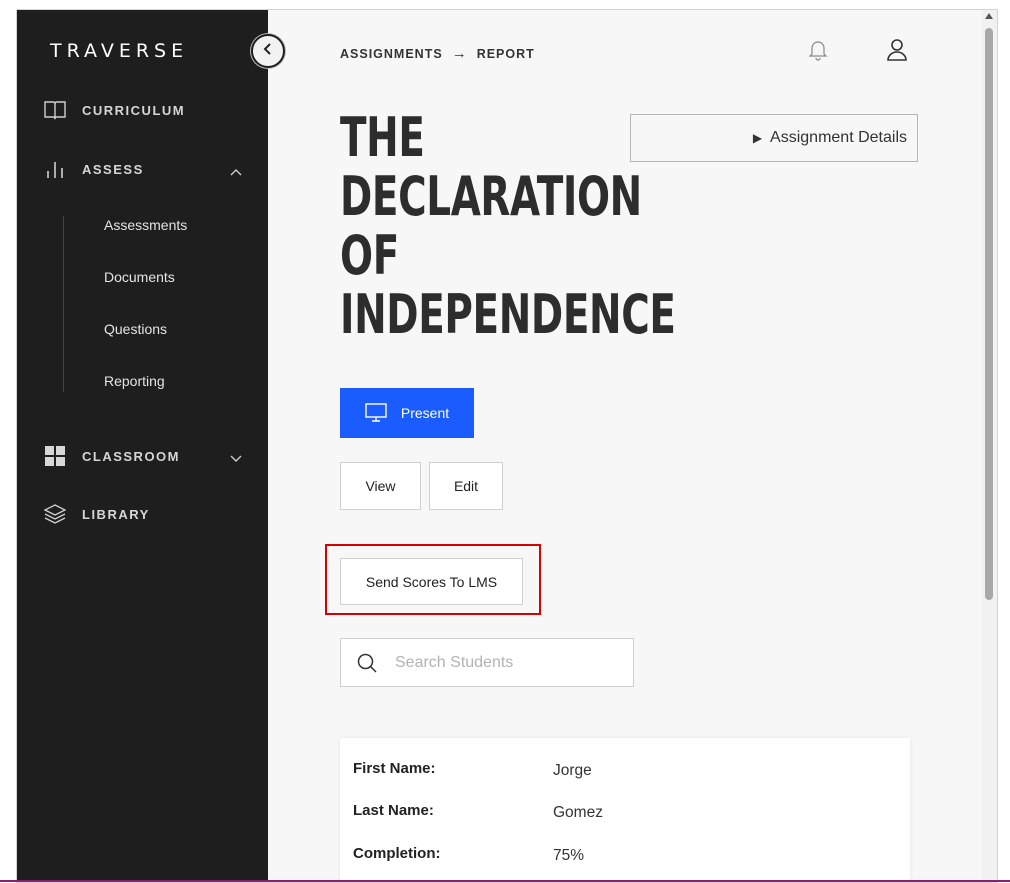 The width and height of the screenshot is (1010, 883). Describe the element at coordinates (376, 412) in the screenshot. I see `monitor-icon` at that location.